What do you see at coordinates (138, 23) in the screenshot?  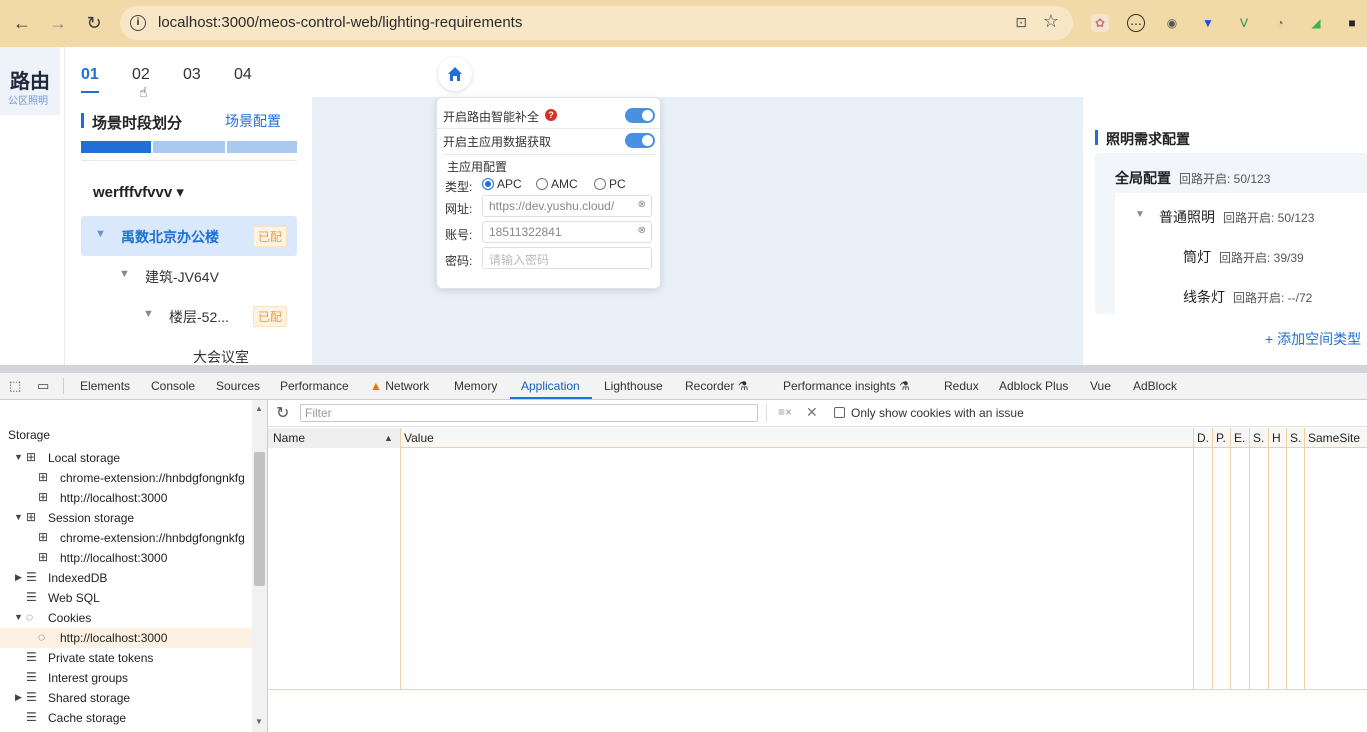 I see `info-icon: i` at bounding box center [138, 23].